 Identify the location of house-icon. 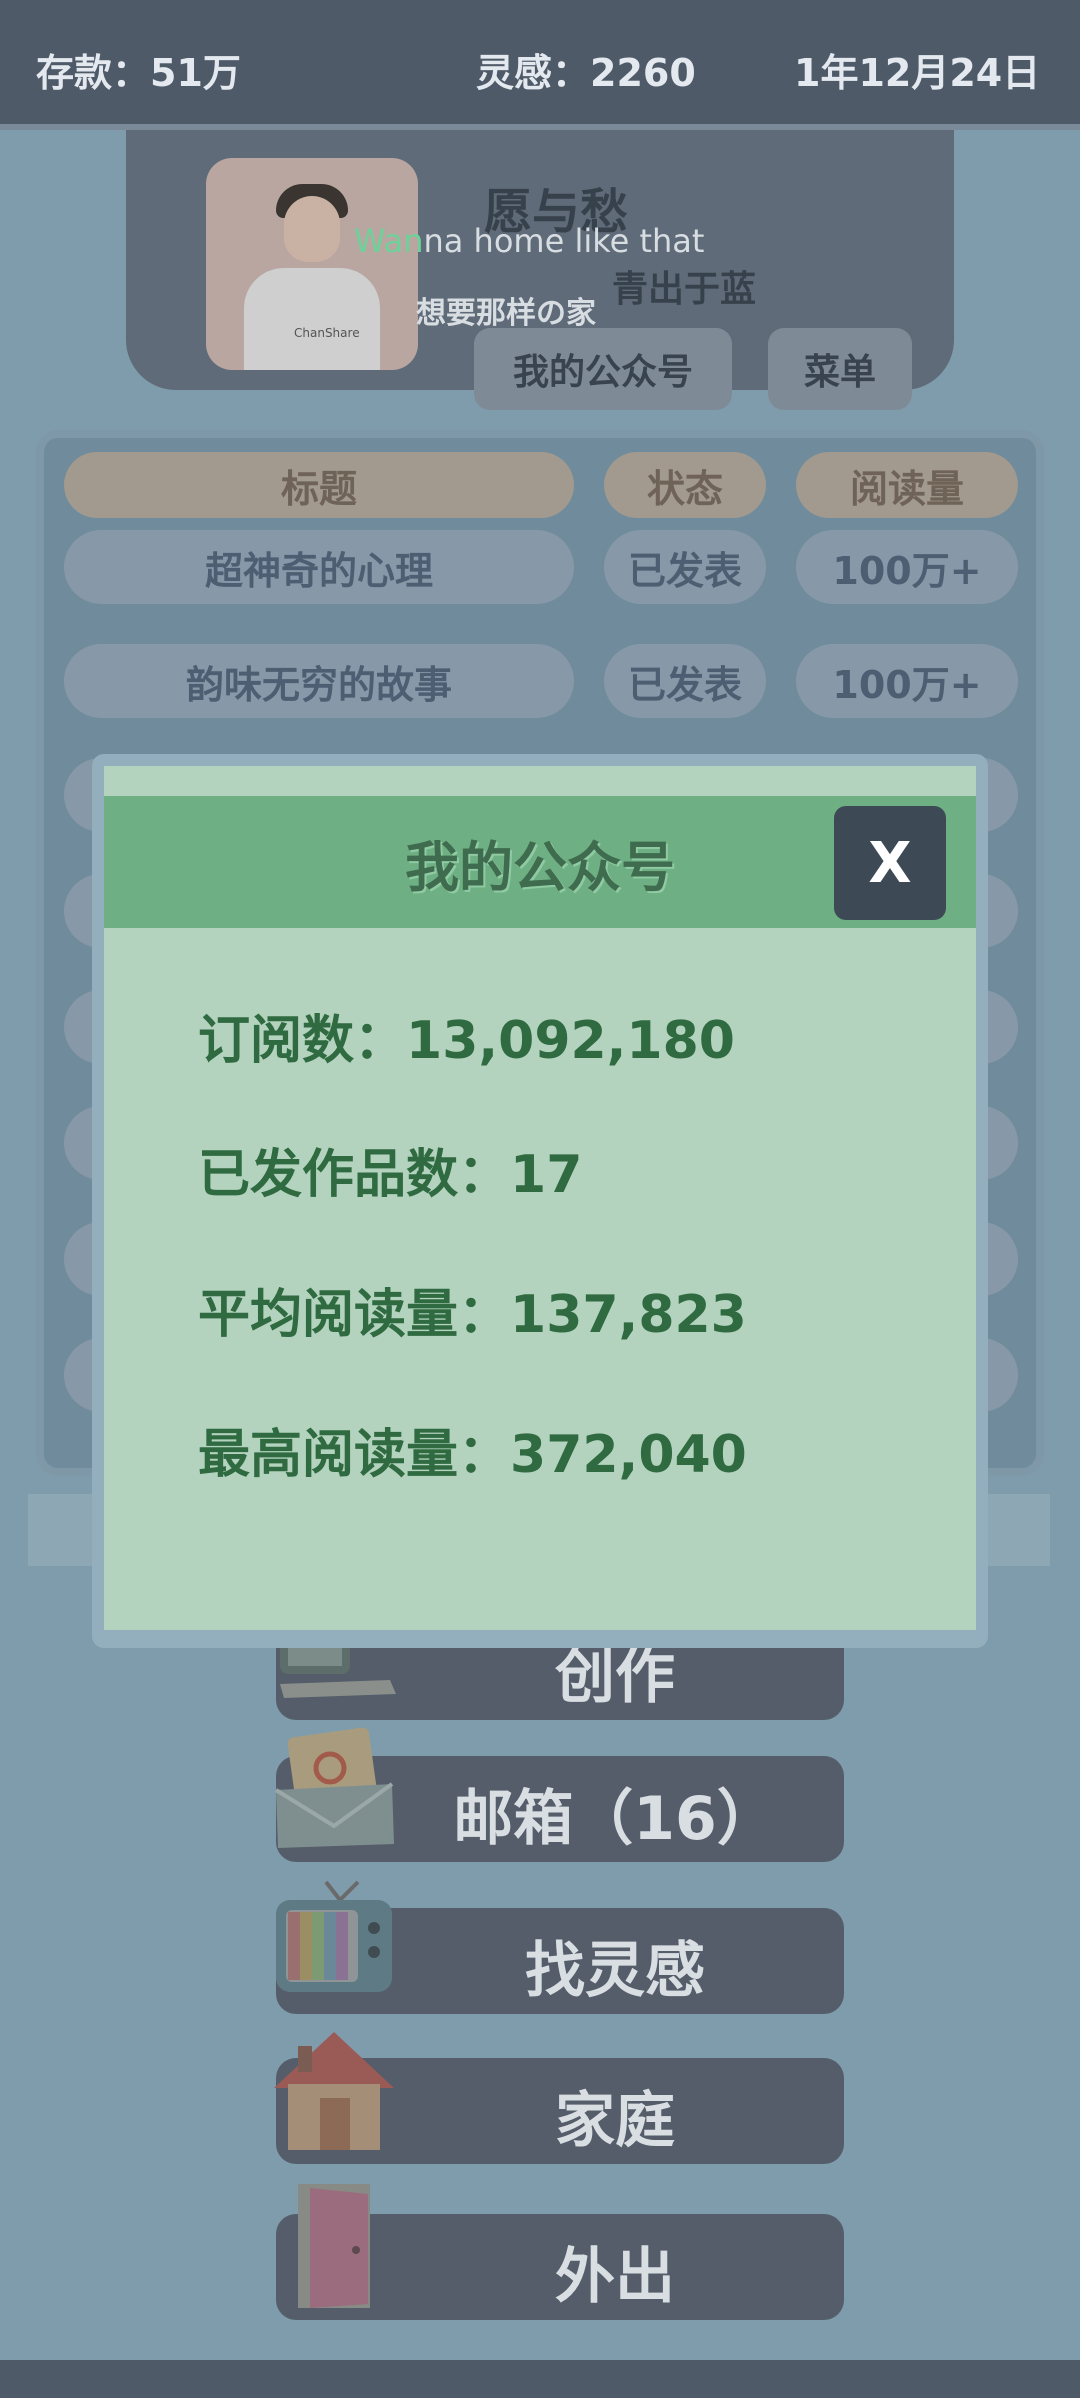
(334, 2091).